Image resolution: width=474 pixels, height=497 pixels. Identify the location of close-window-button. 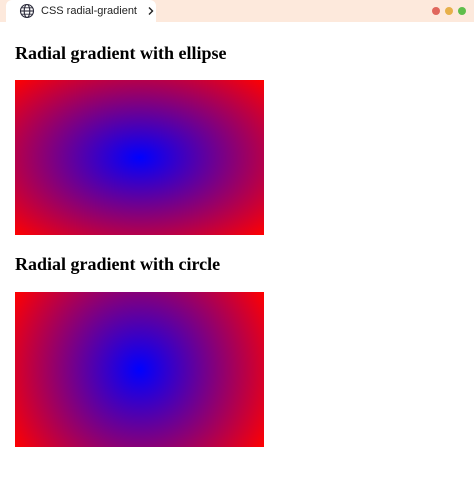
(436, 11).